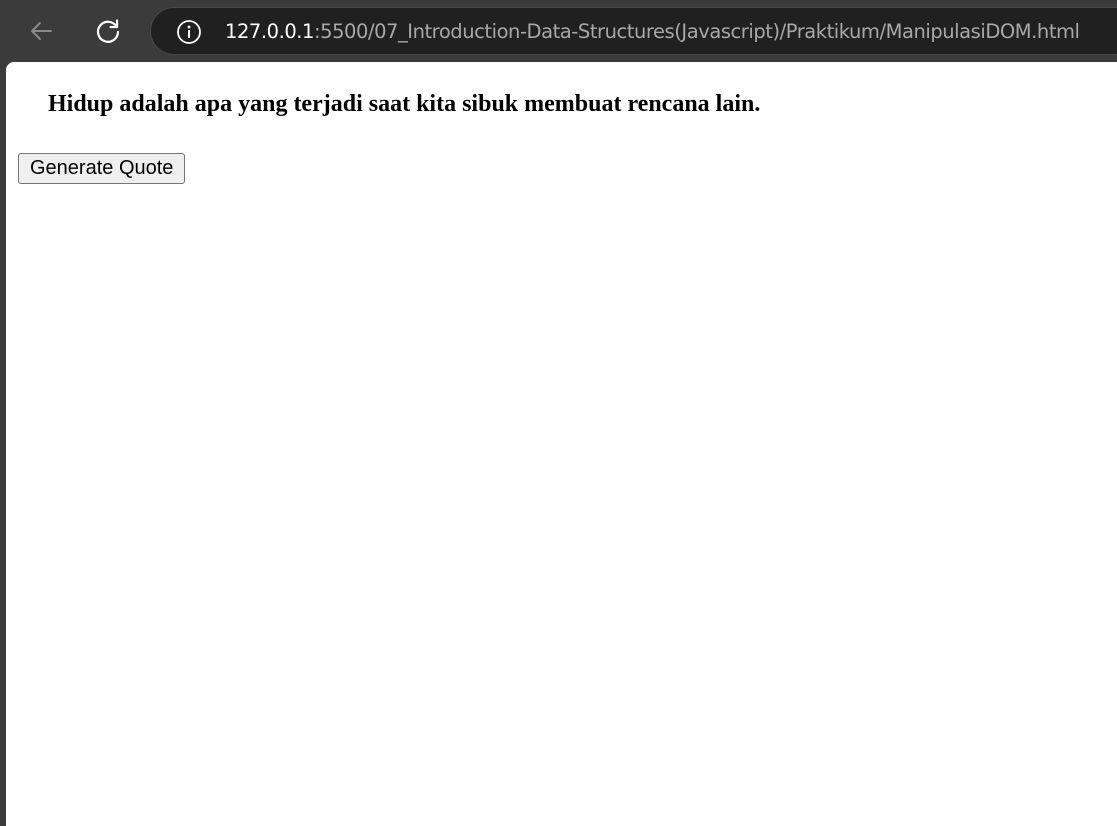  I want to click on back-button, so click(41, 31).